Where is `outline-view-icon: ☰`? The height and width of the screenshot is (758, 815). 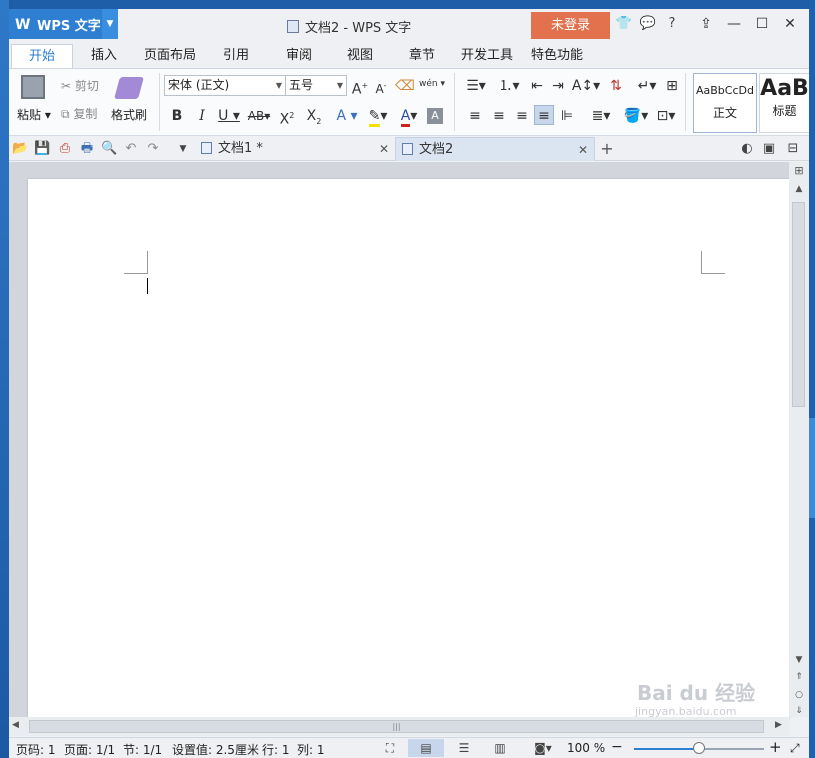
outline-view-icon: ☰ is located at coordinates (464, 748).